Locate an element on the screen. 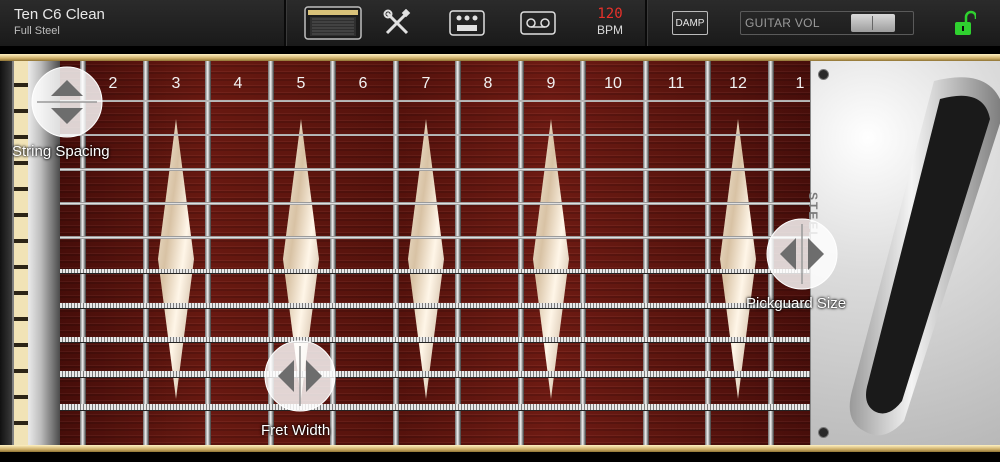 This screenshot has height=462, width=1000. fret-width-label: Fret Width is located at coordinates (296, 430).